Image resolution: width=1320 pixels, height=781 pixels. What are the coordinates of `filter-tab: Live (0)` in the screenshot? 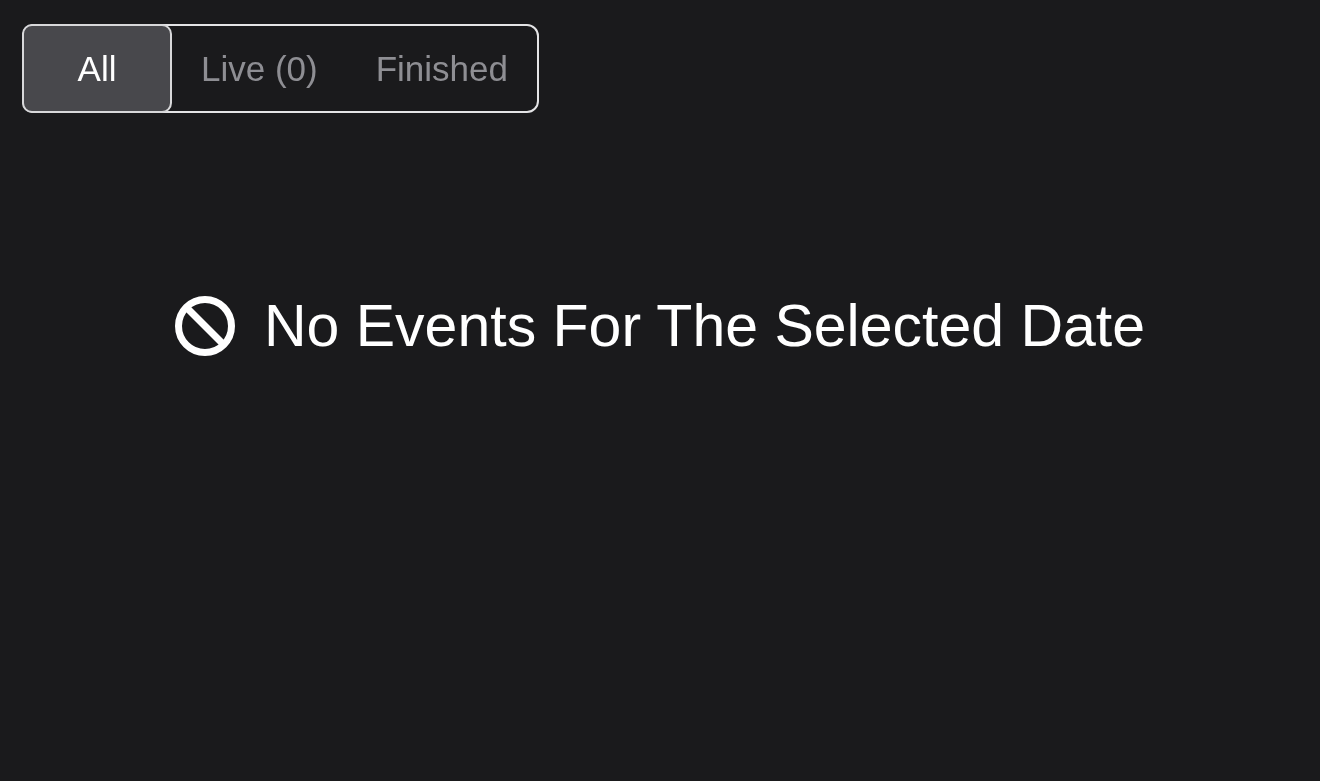 It's located at (259, 68).